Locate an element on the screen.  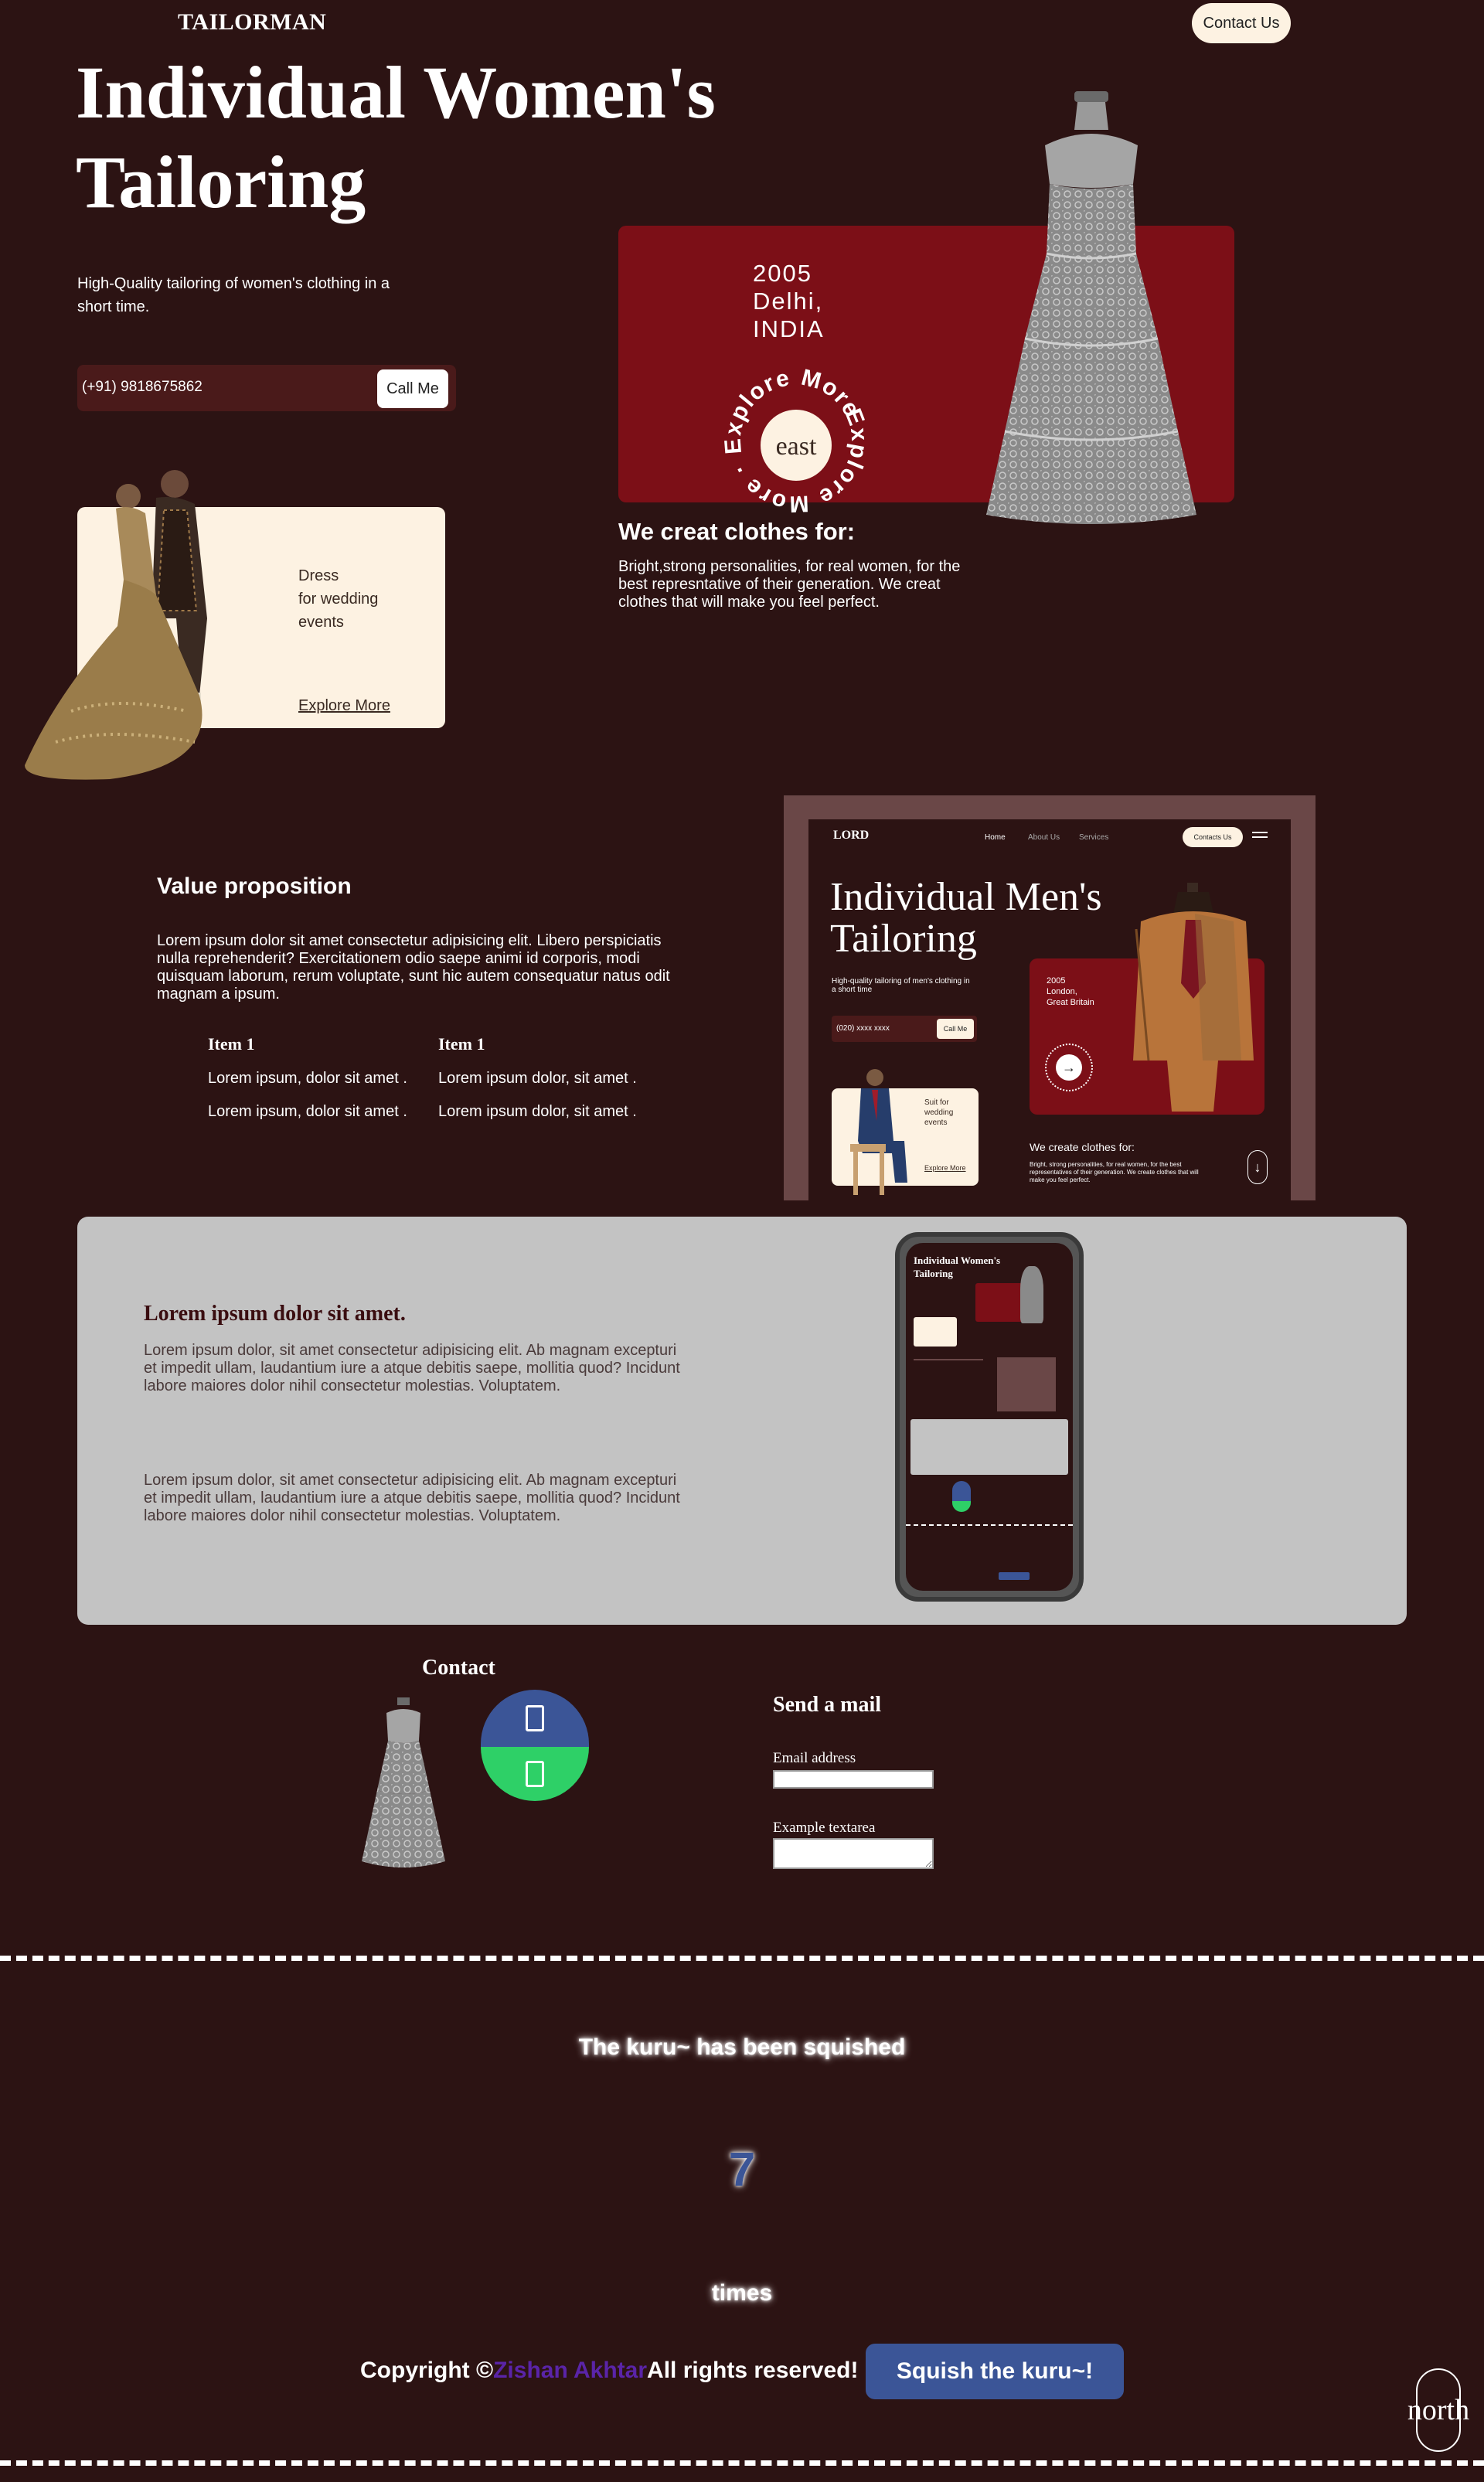
squish-counter: 7 is located at coordinates (742, 2170).